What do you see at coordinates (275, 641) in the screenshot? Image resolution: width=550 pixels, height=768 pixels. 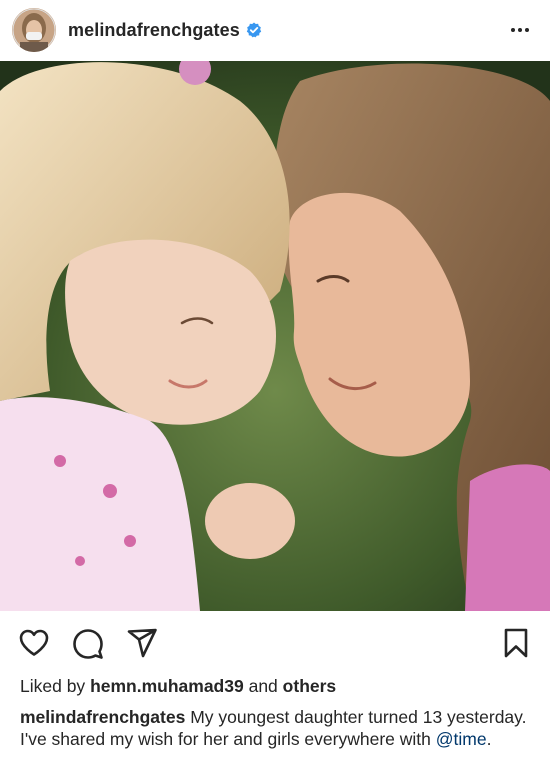 I see `post-actions` at bounding box center [275, 641].